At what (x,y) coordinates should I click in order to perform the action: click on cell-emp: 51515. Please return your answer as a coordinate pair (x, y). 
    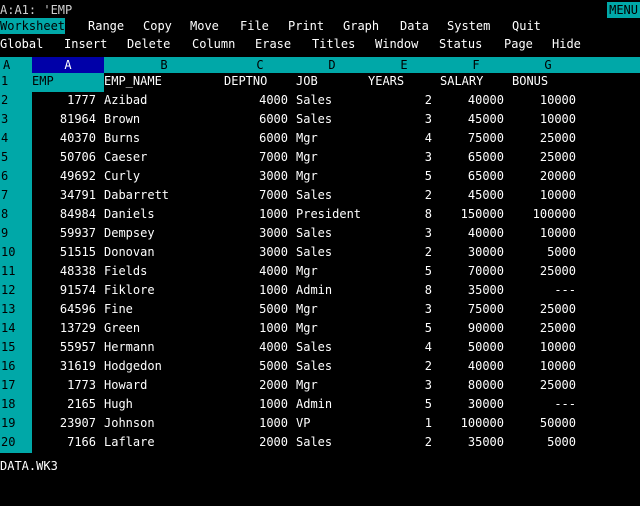
    Looking at the image, I should click on (64, 253).